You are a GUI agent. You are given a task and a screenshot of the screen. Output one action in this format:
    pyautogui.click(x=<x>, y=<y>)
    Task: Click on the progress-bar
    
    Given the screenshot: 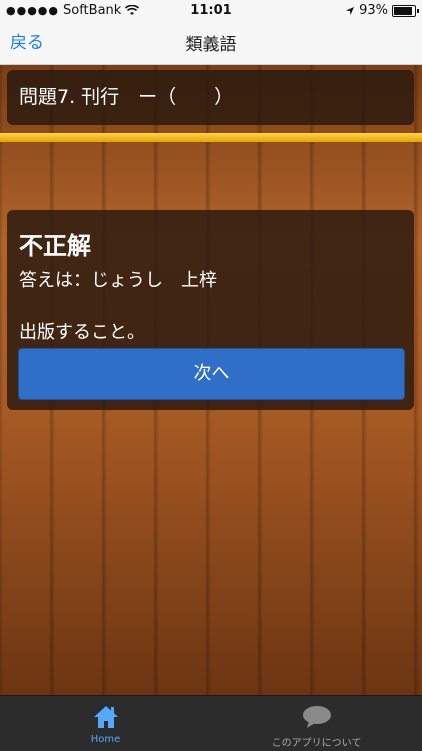 What is the action you would take?
    pyautogui.click(x=211, y=137)
    